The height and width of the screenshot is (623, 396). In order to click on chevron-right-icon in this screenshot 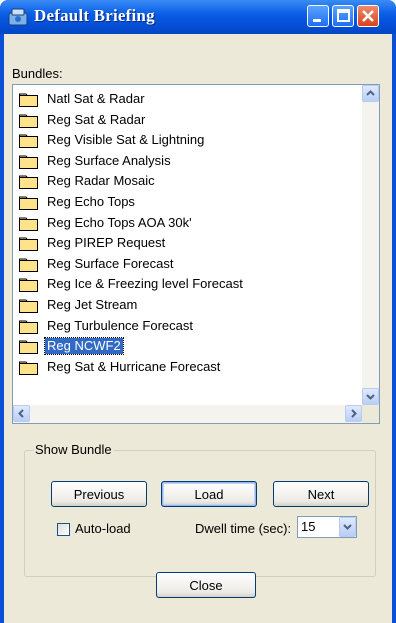, I will do `click(354, 413)`.